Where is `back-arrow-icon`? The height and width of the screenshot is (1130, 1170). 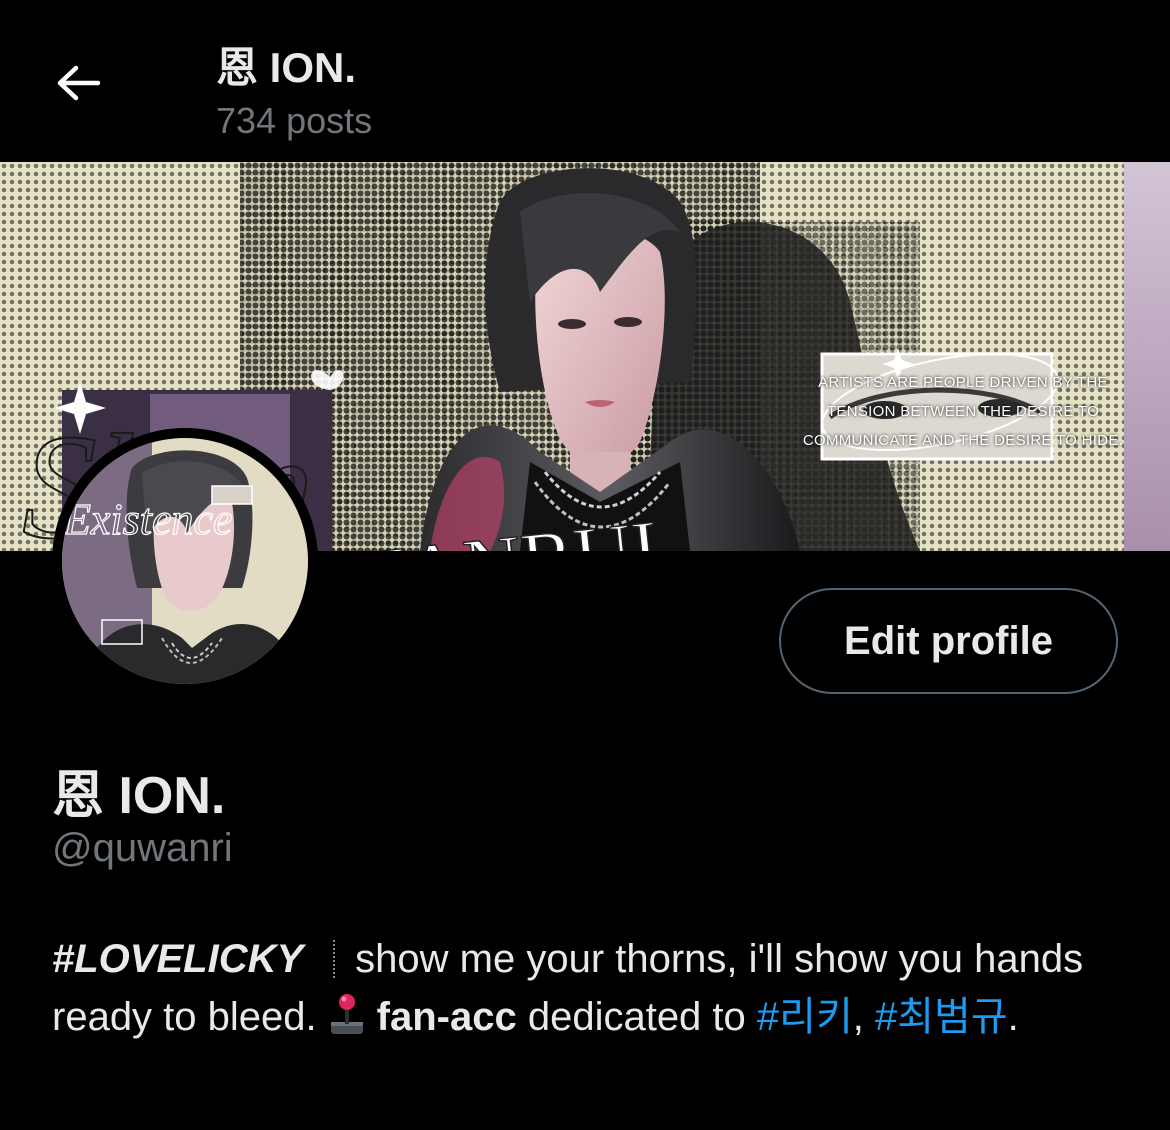 back-arrow-icon is located at coordinates (79, 83).